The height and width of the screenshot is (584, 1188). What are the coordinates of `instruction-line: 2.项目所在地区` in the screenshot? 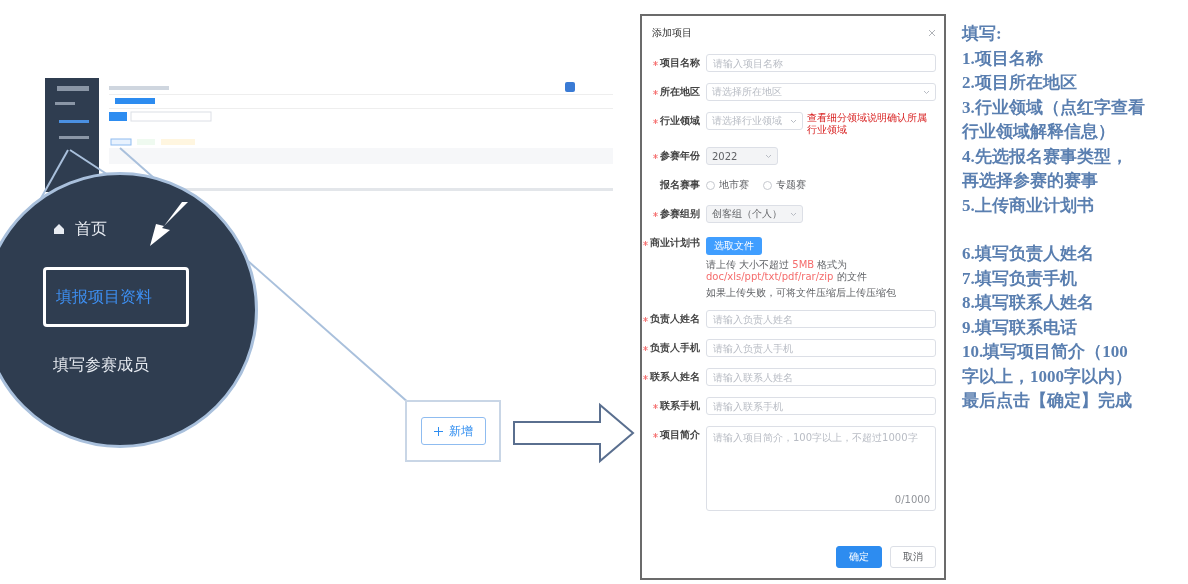 It's located at (1020, 83).